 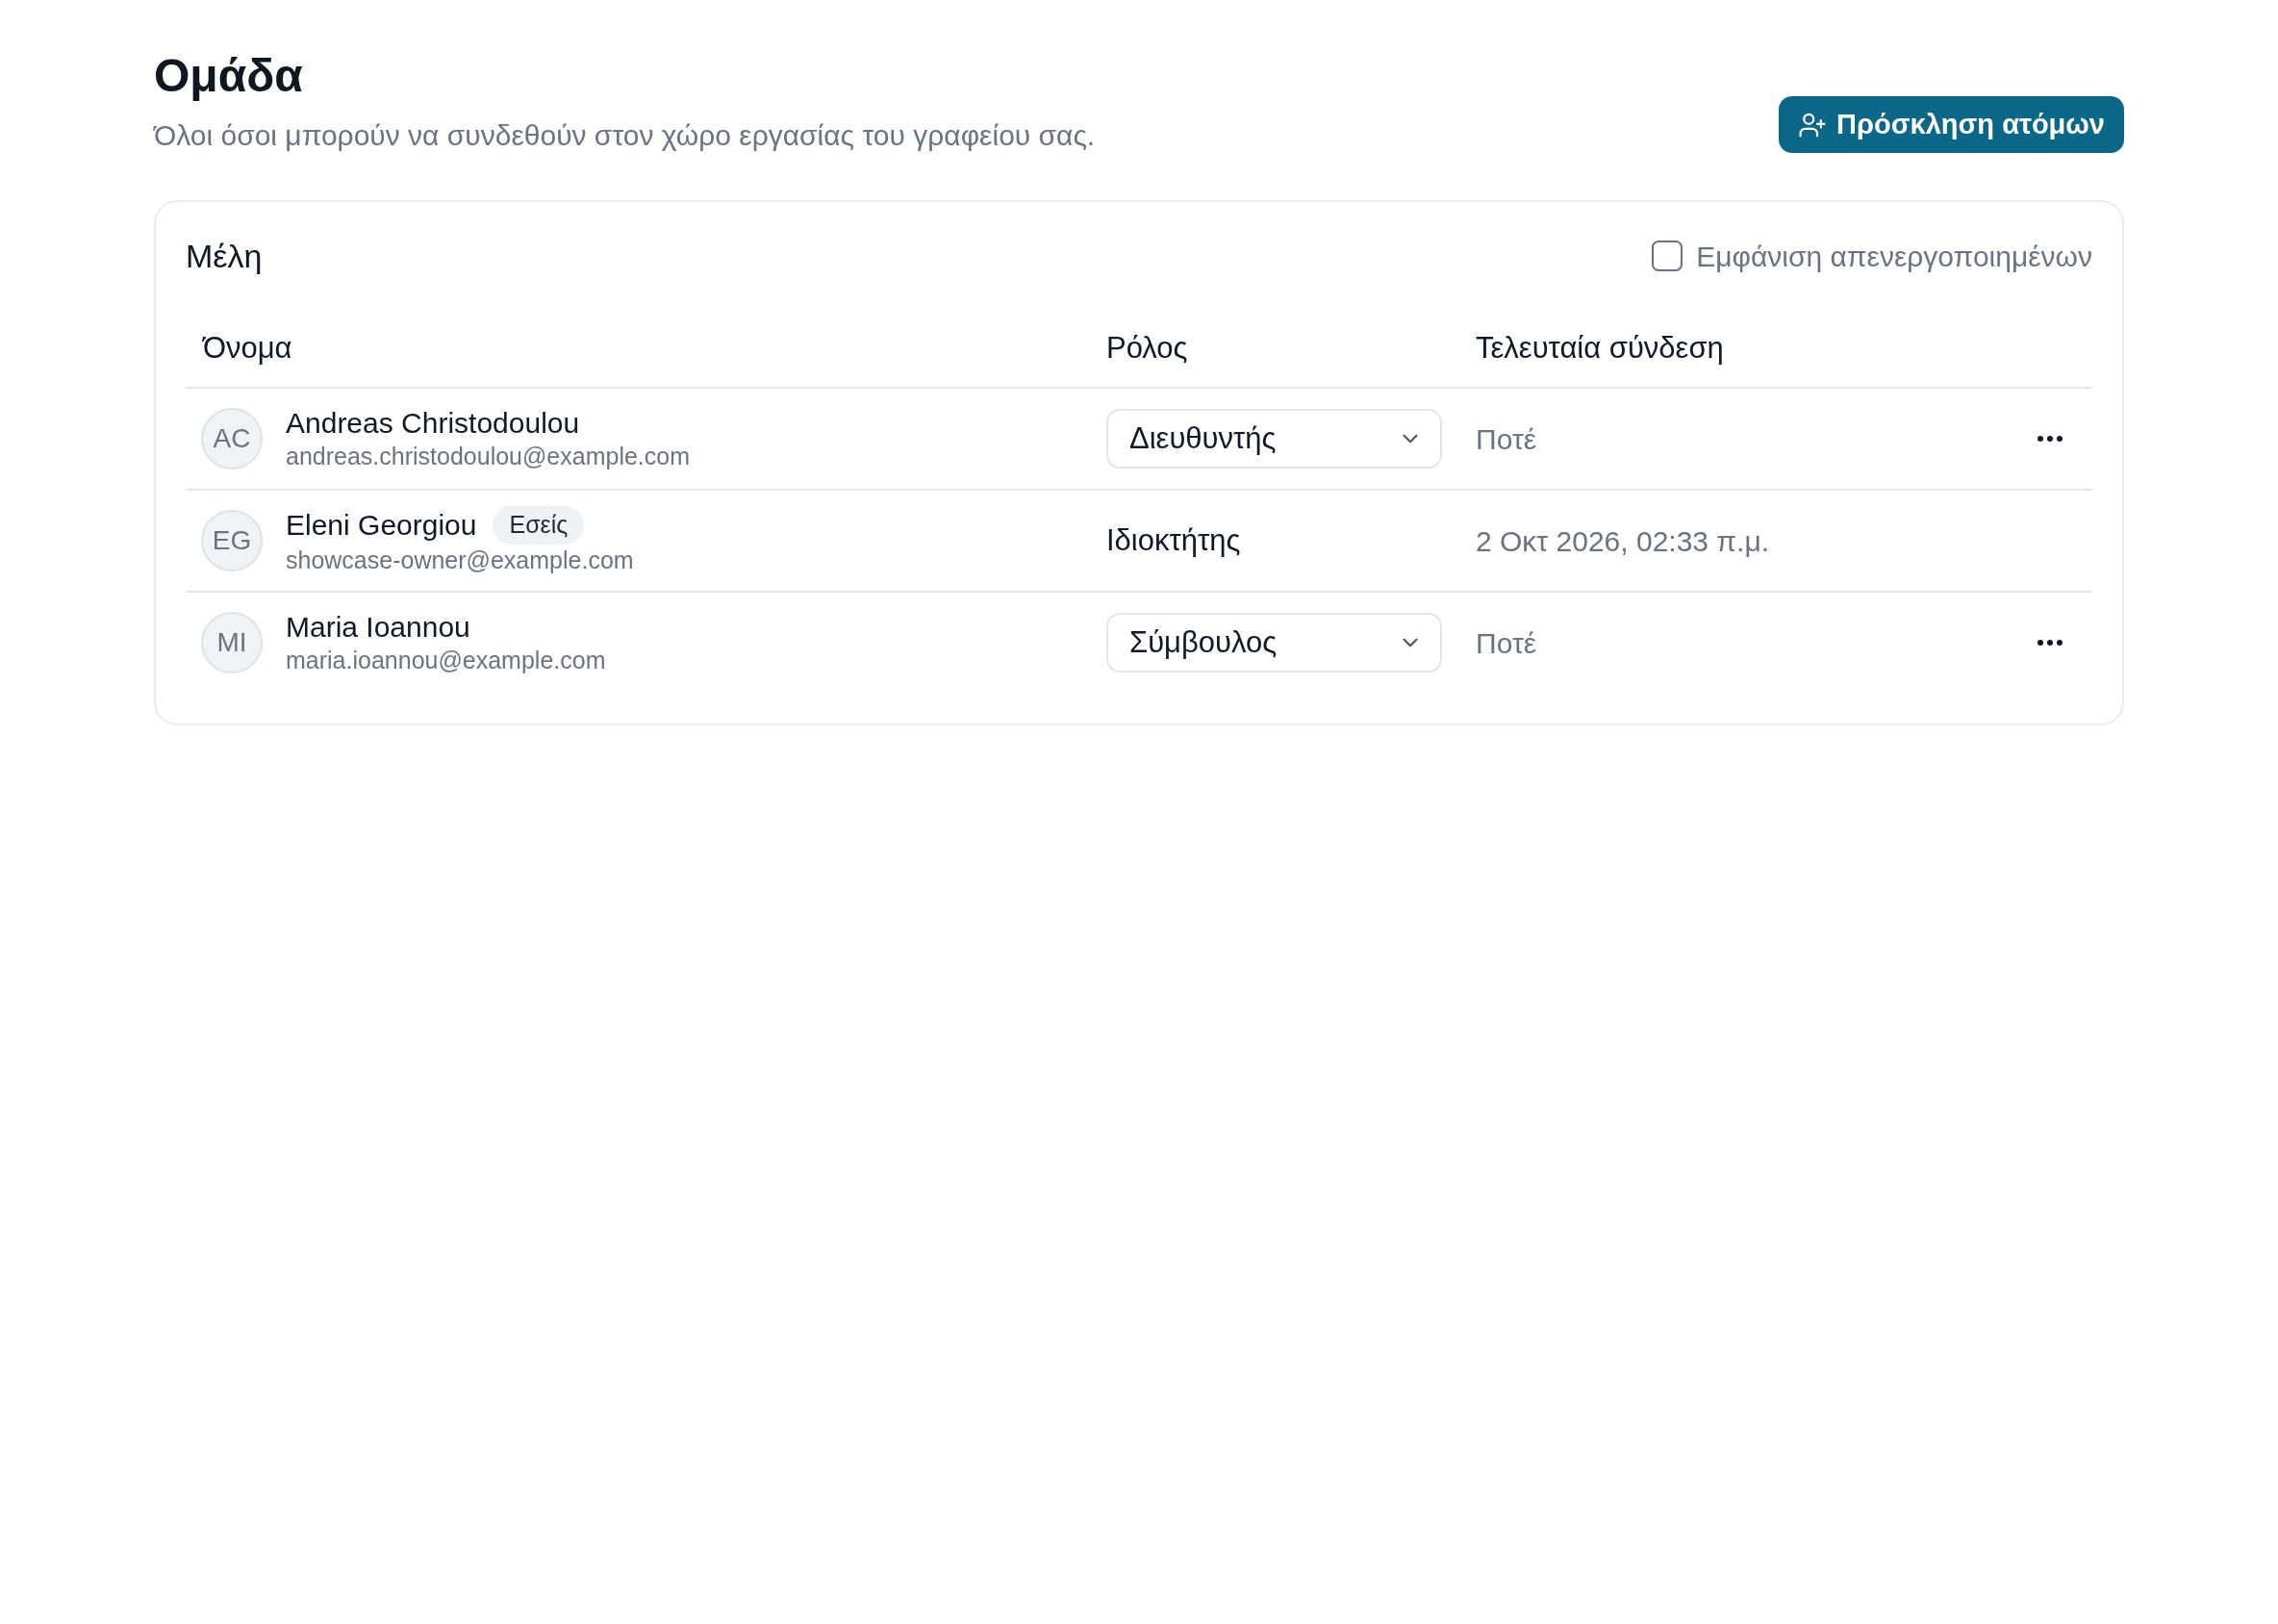 What do you see at coordinates (1174, 540) in the screenshot?
I see `role-text: Ιδιοκτήτης` at bounding box center [1174, 540].